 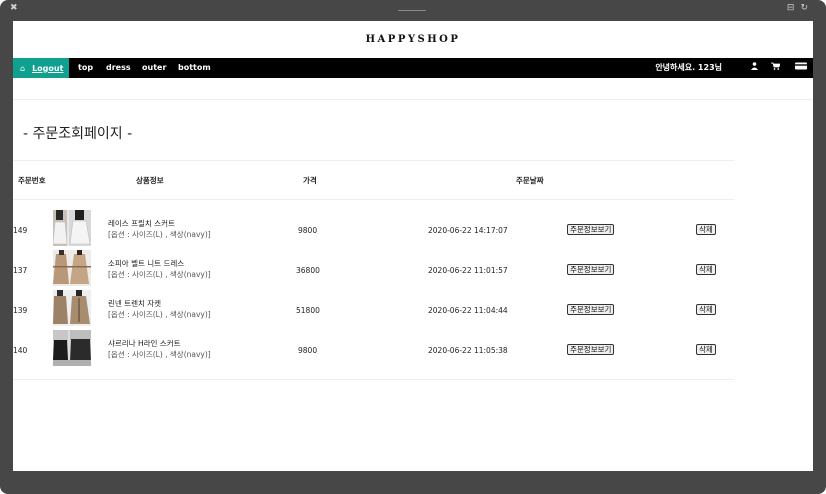 What do you see at coordinates (20, 270) in the screenshot?
I see `order-number: 137` at bounding box center [20, 270].